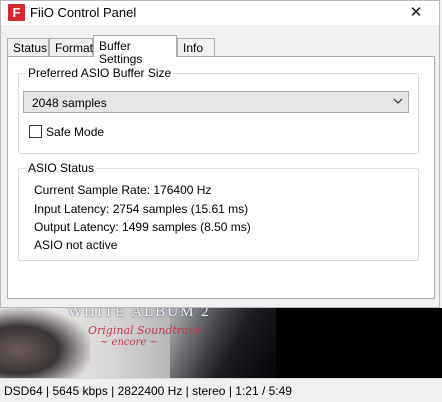  What do you see at coordinates (100, 73) in the screenshot?
I see `buffer-size-group-label: Preferred ASIO Buffer Size` at bounding box center [100, 73].